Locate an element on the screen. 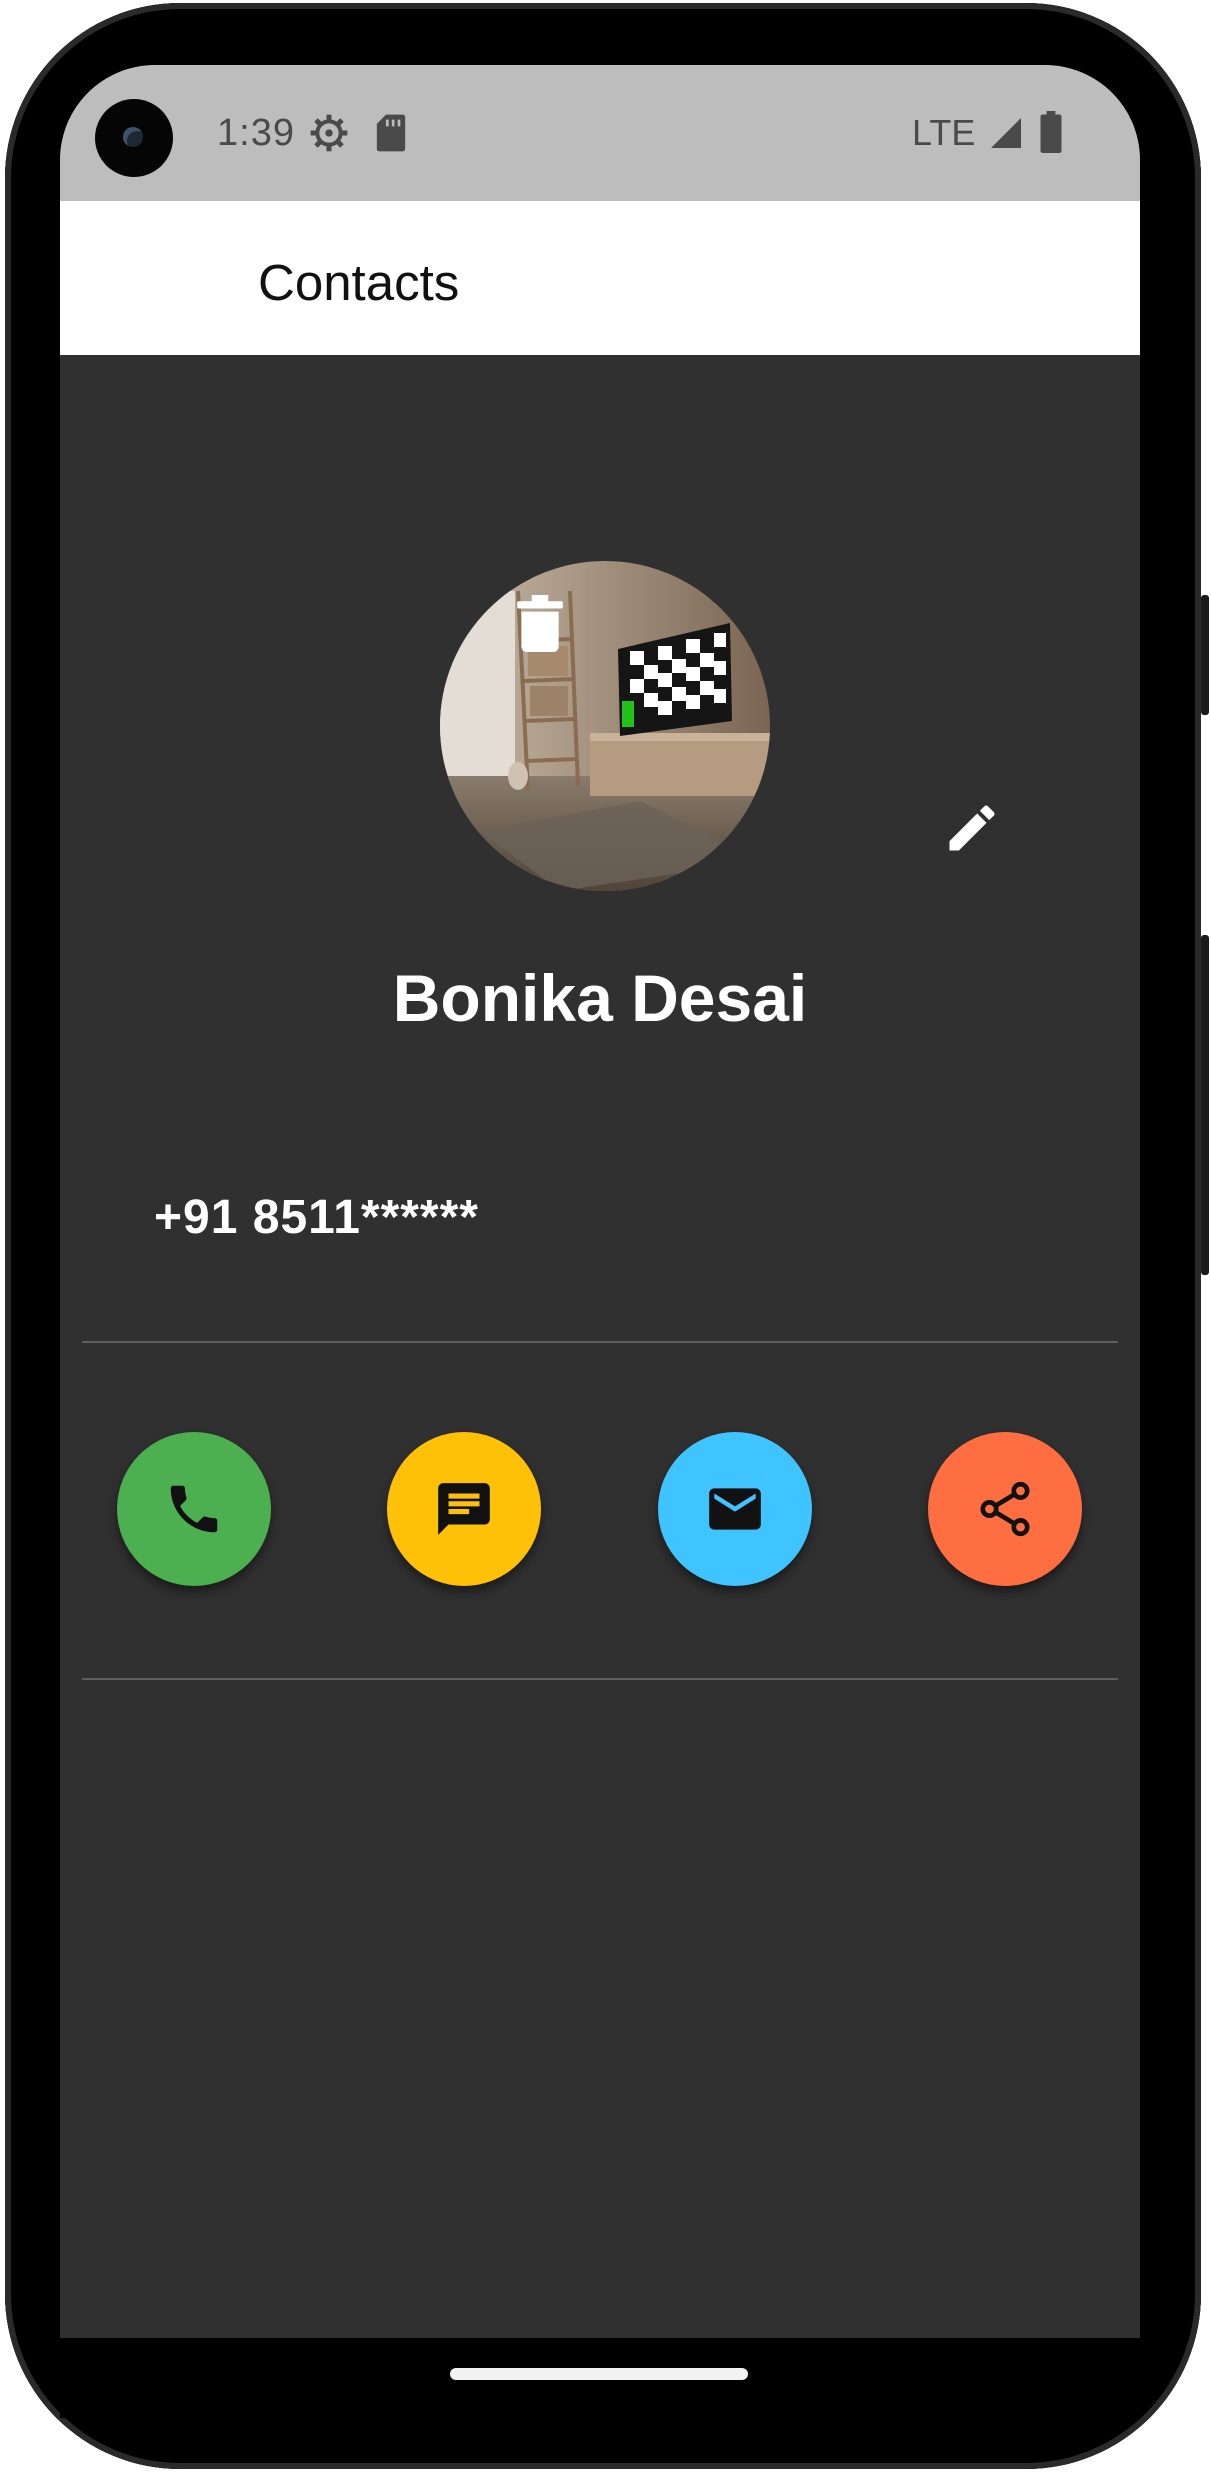 This screenshot has width=1211, height=2474. home-gesture-handle is located at coordinates (599, 2374).